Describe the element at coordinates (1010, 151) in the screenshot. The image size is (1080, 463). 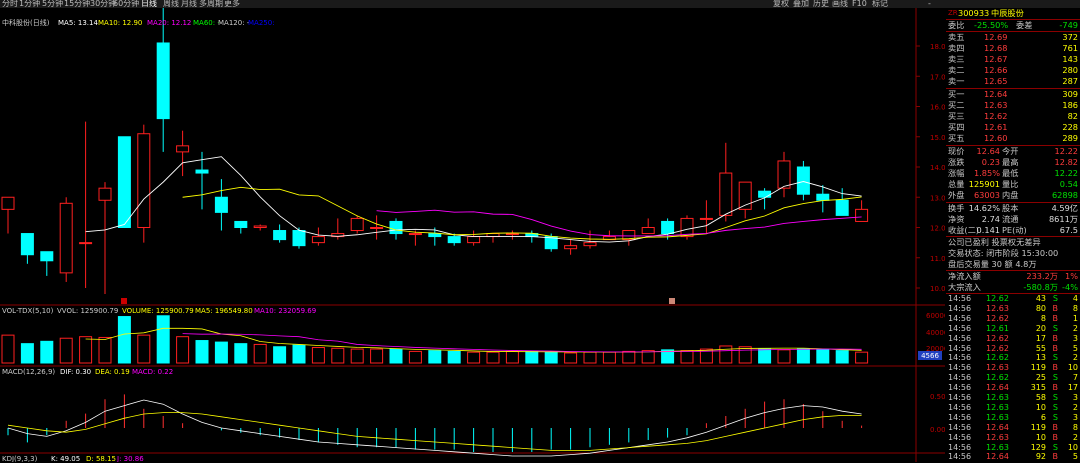
I see `stat-label2: 今开` at that location.